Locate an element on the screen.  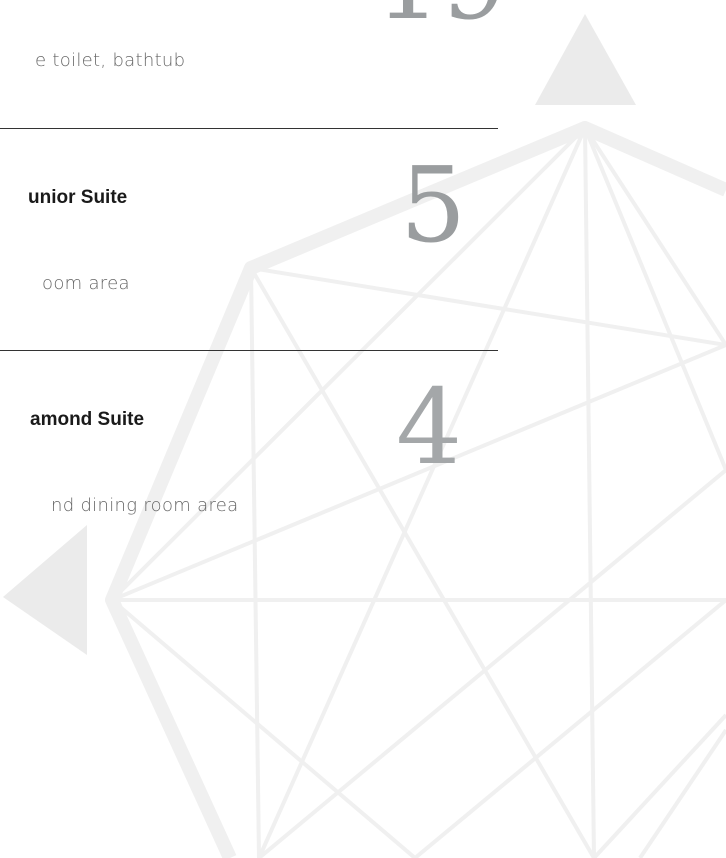
room-count: 5 is located at coordinates (433, 205).